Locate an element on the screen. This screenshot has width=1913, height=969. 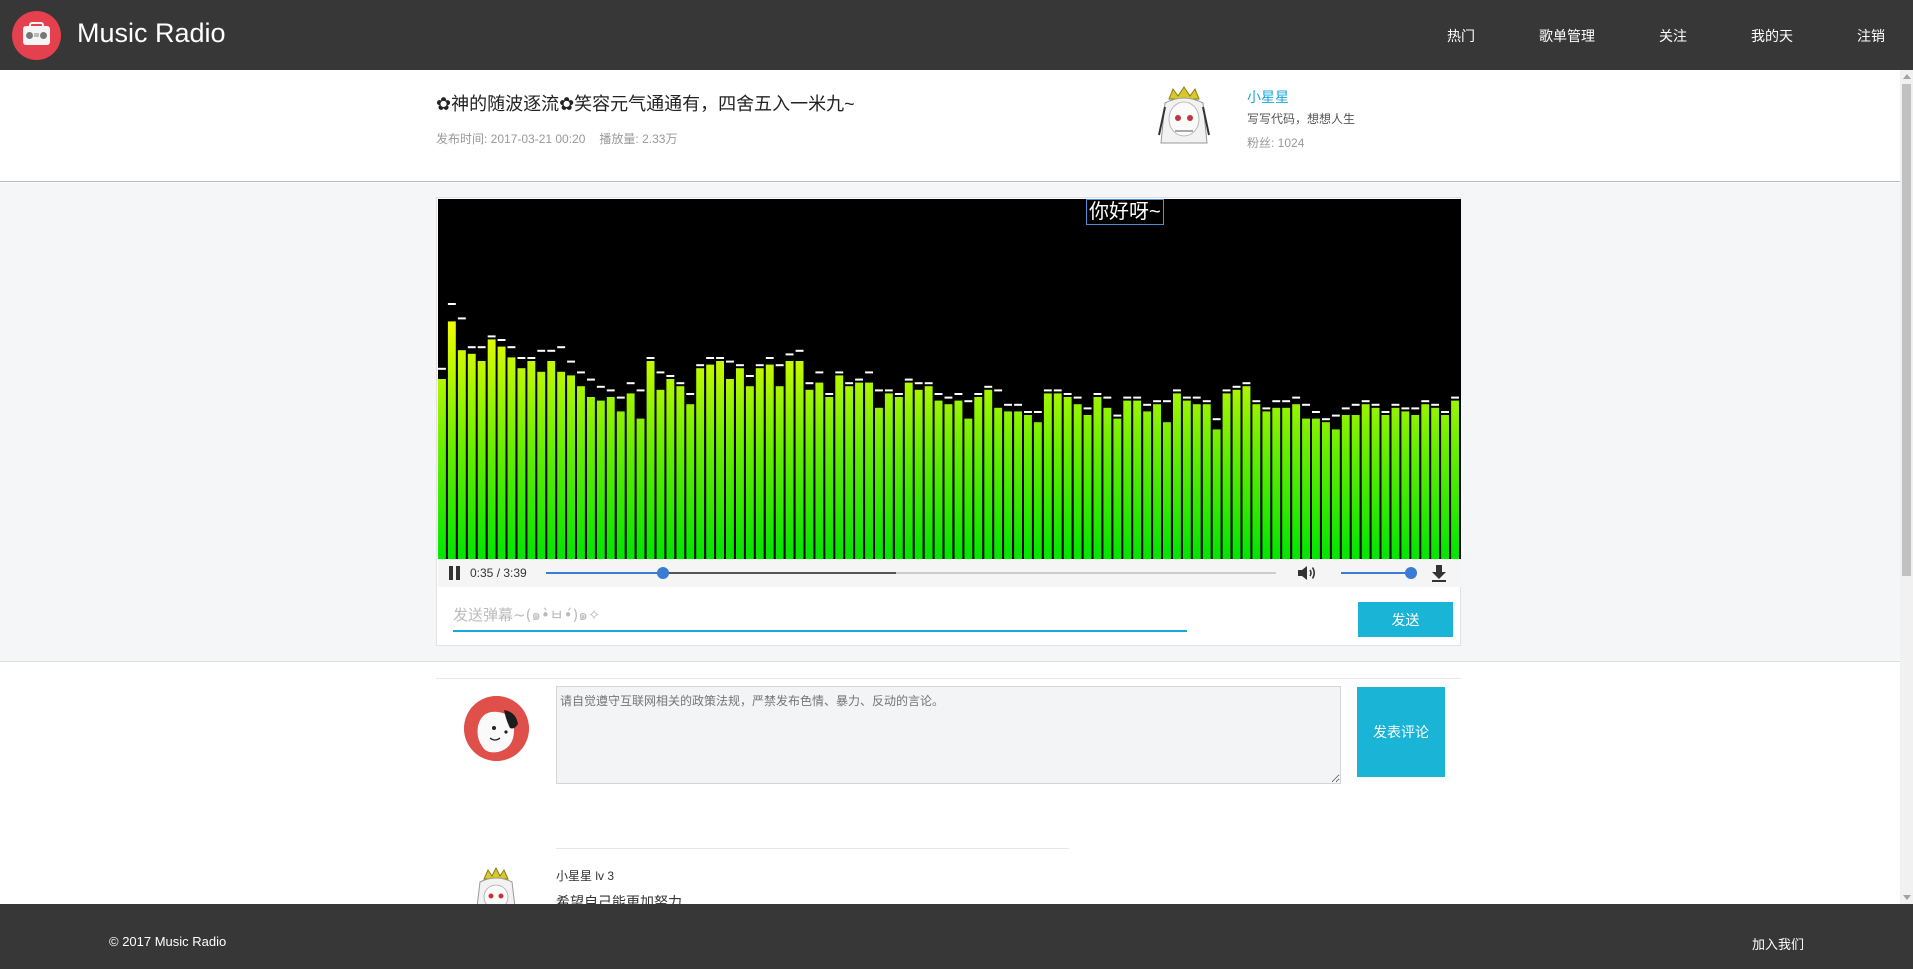
uploader-avatar is located at coordinates (1184, 116).